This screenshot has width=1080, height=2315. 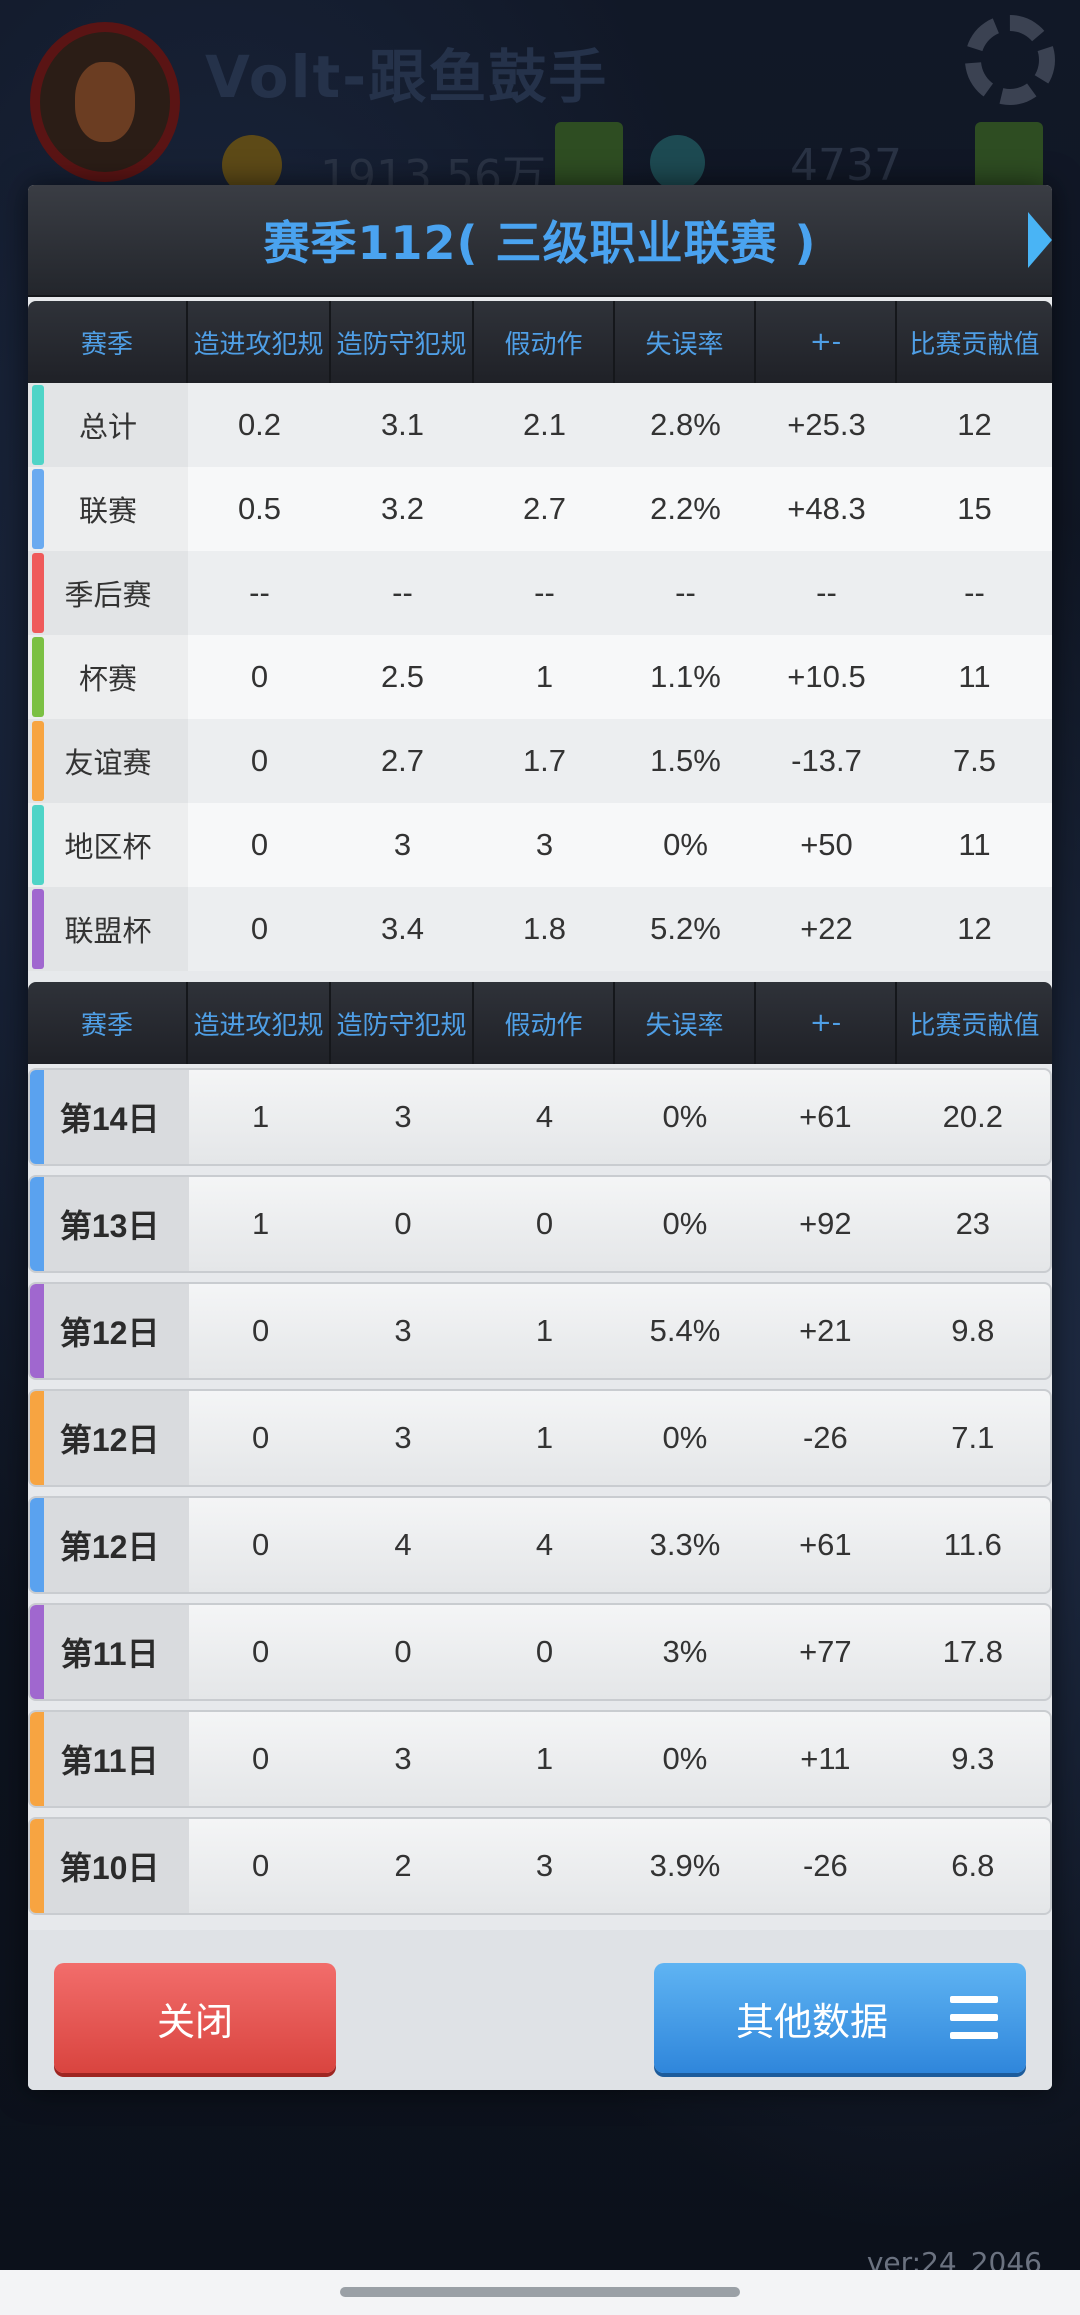 What do you see at coordinates (108, 1023) in the screenshot?
I see `header-season: 赛季` at bounding box center [108, 1023].